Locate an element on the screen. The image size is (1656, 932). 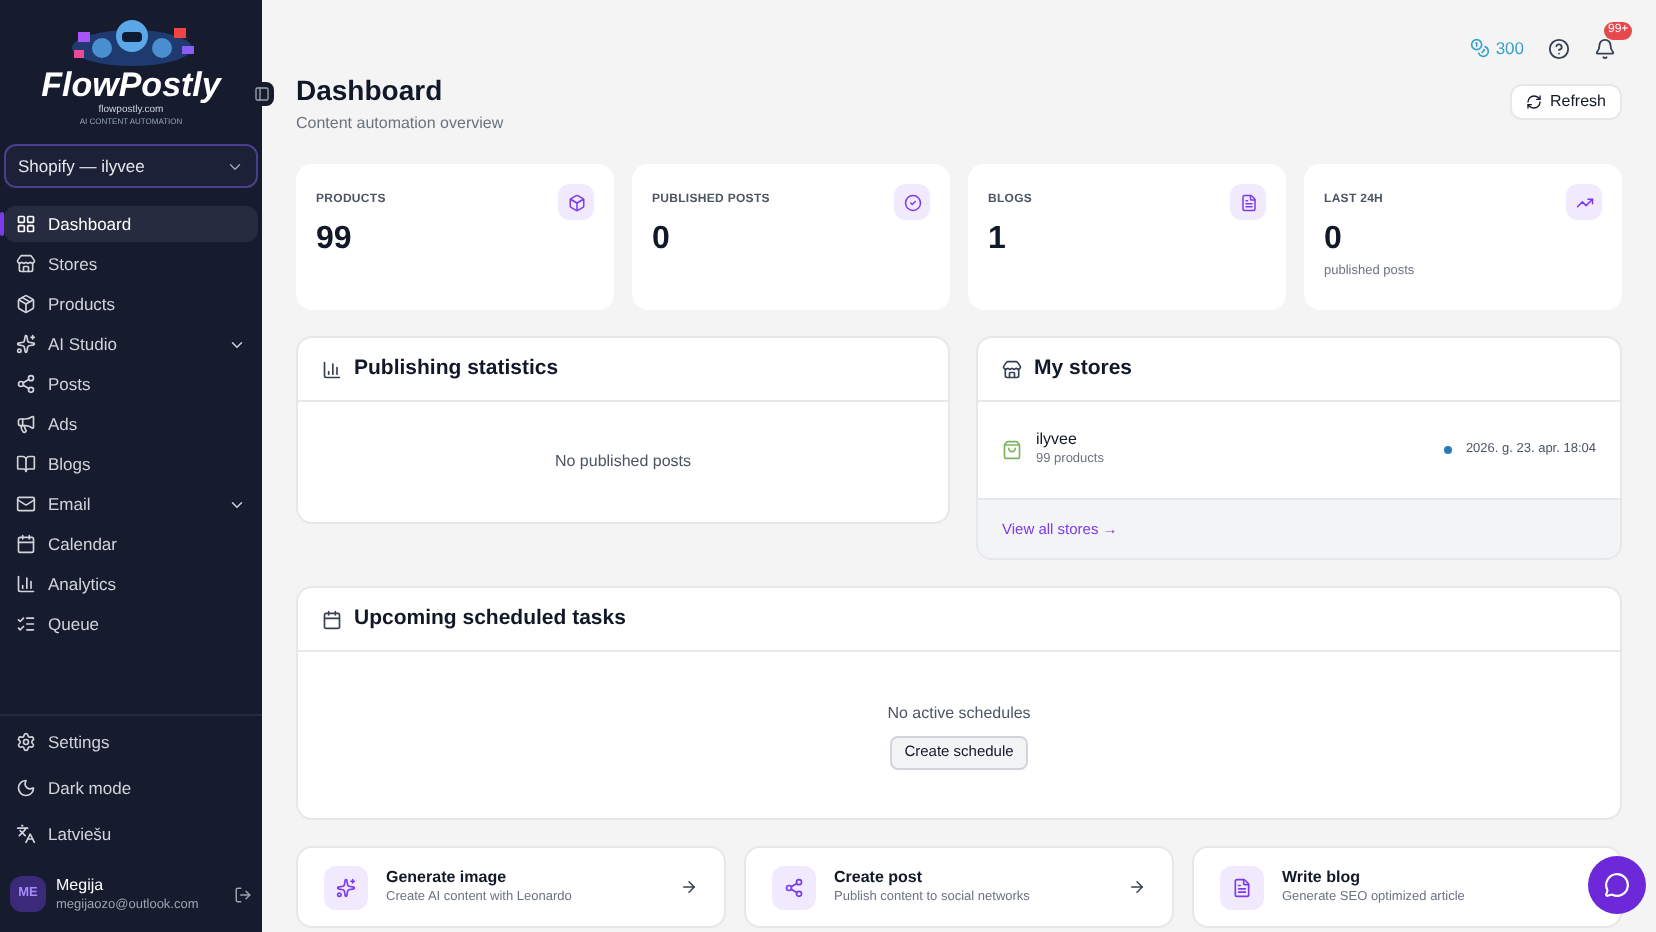
nav-item: Analytics is located at coordinates (131, 584).